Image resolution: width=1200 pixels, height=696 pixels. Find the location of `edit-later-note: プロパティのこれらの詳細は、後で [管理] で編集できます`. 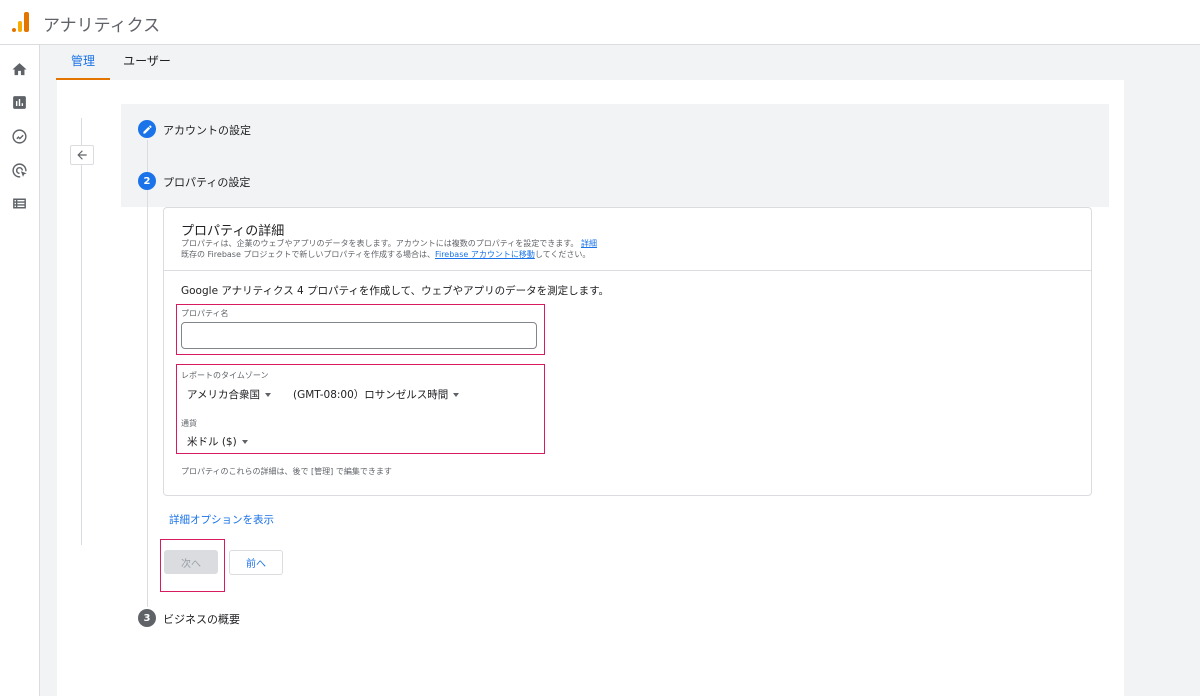

edit-later-note: プロパティのこれらの詳細は、後で [管理] で編集できます is located at coordinates (286, 471).